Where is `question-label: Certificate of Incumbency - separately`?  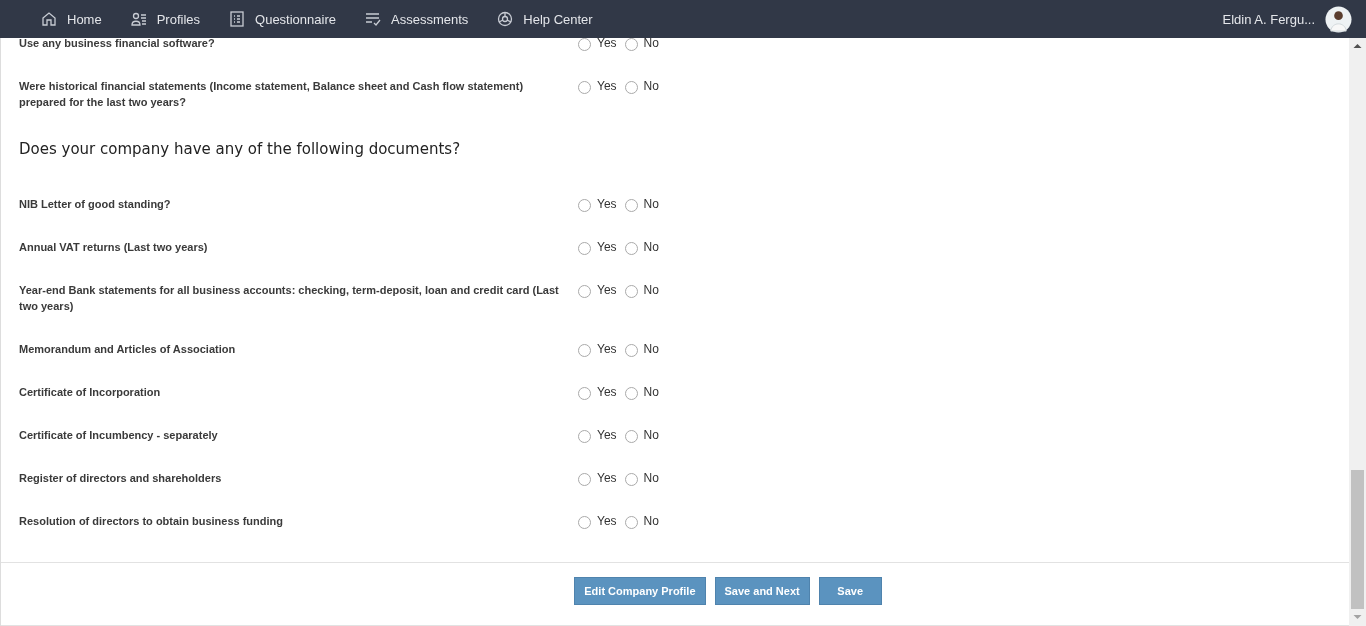 question-label: Certificate of Incumbency - separately is located at coordinates (119, 435).